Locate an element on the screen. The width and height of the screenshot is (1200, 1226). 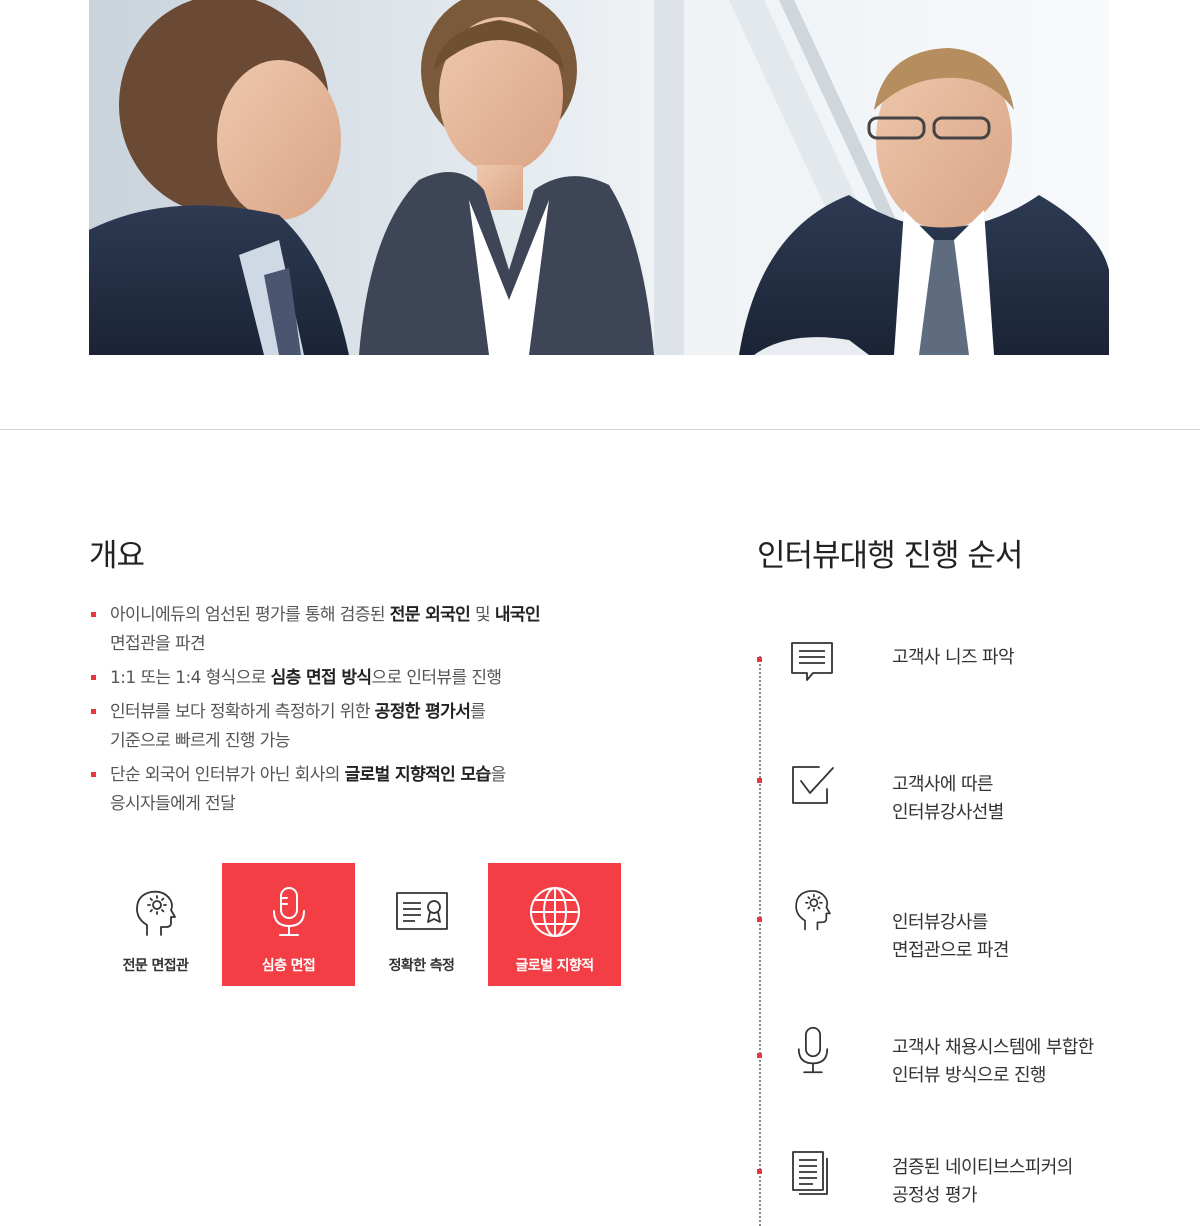
feature-label: 심층 면접 is located at coordinates (288, 966).